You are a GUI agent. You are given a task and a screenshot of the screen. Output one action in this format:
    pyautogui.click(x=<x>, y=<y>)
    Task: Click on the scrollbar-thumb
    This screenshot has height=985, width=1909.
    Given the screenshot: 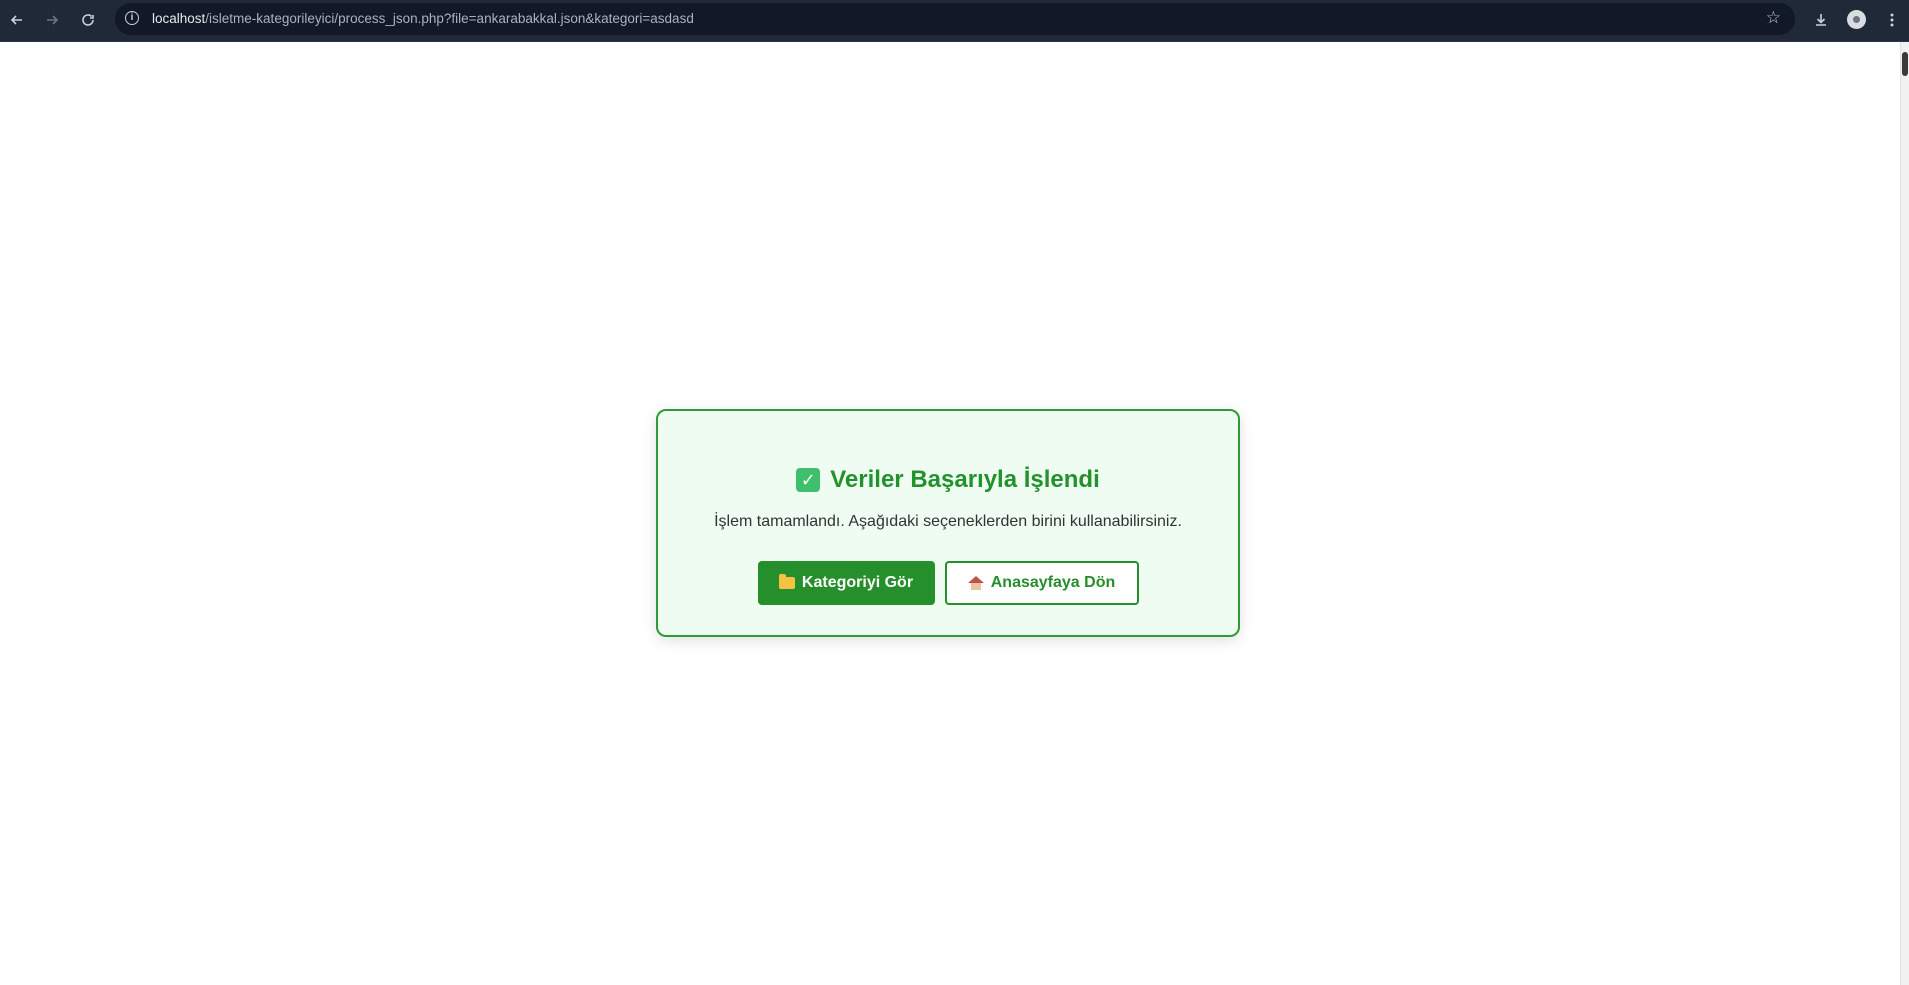 What is the action you would take?
    pyautogui.click(x=1905, y=64)
    